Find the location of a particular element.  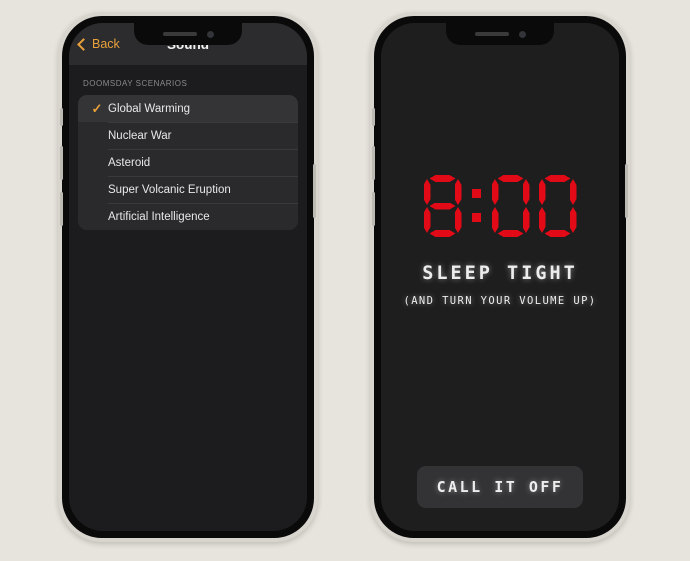

list-item-label: Asteroid is located at coordinates (129, 162).